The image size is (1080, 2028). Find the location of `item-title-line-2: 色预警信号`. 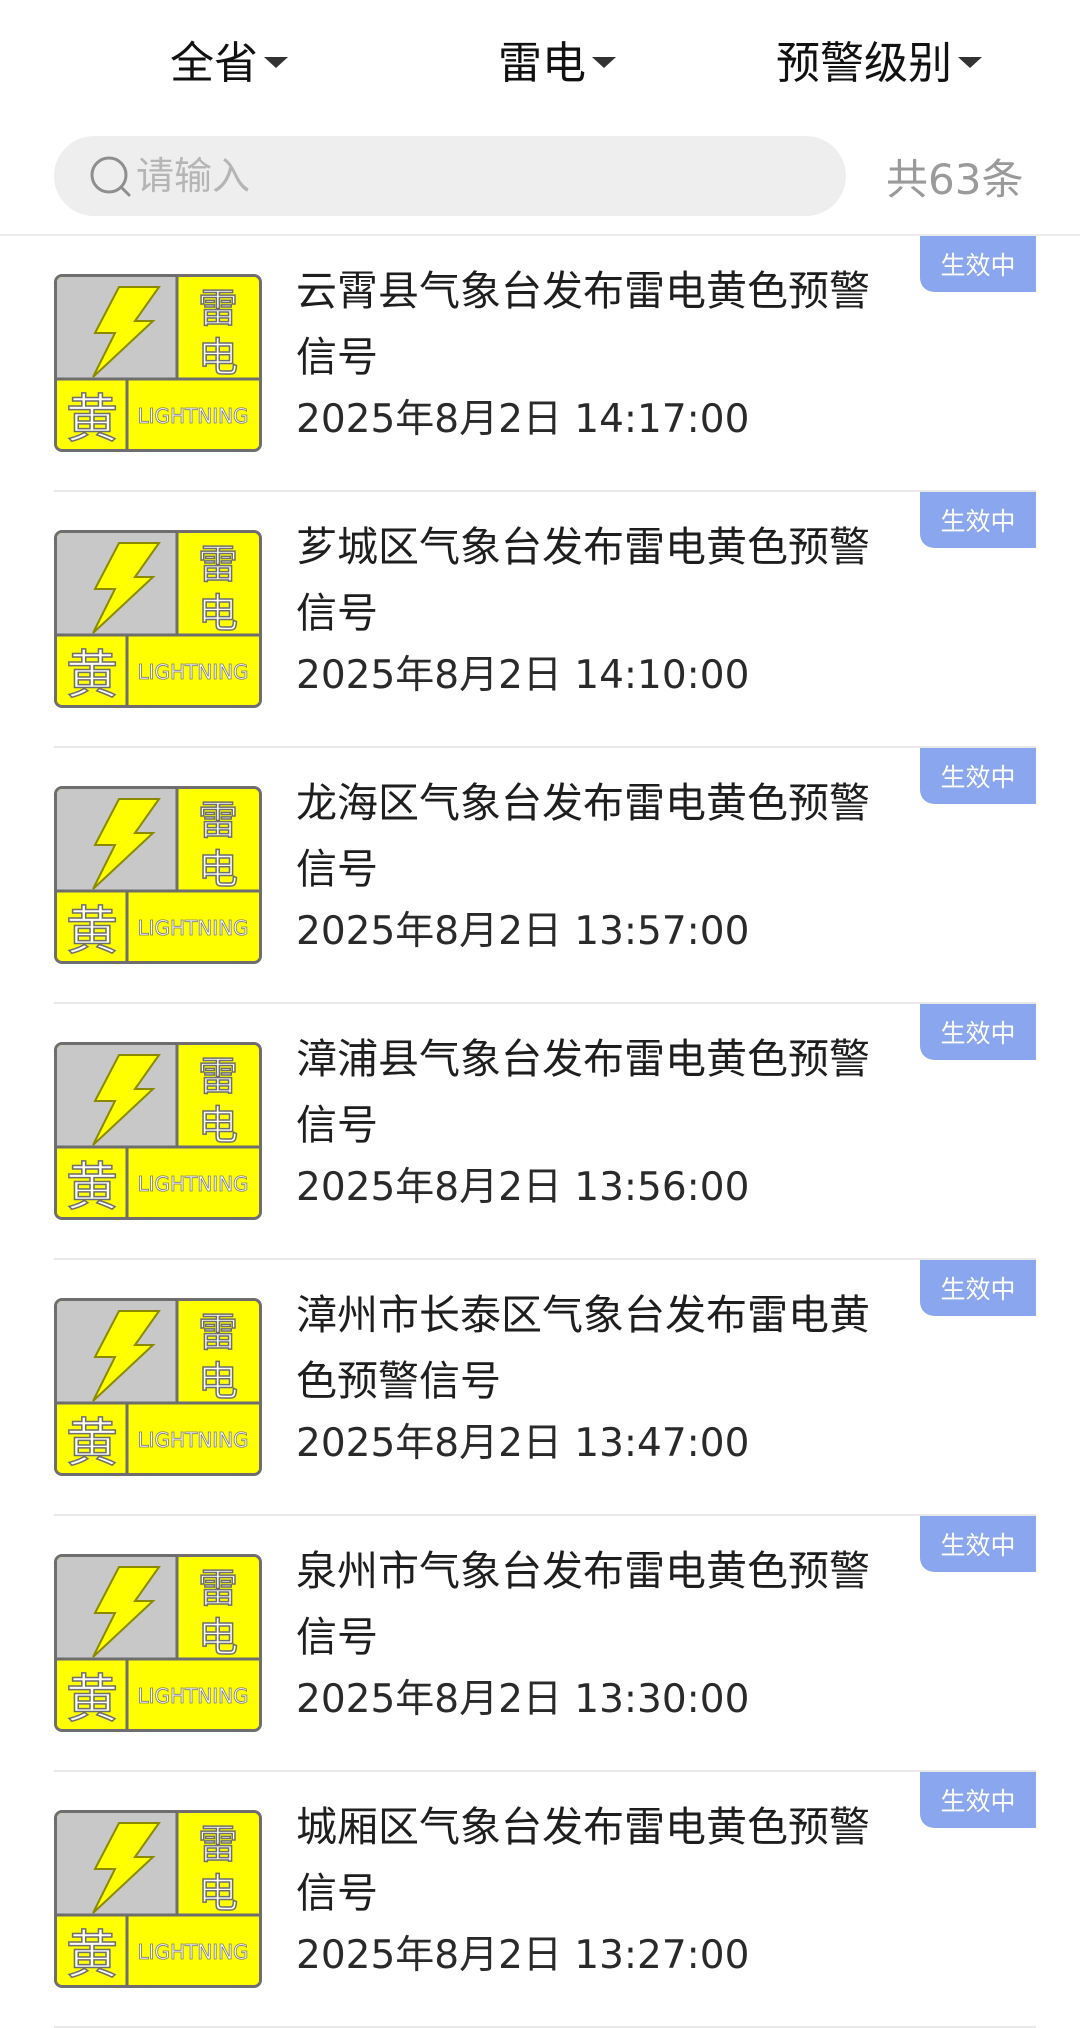

item-title-line-2: 色预警信号 is located at coordinates (398, 1381).